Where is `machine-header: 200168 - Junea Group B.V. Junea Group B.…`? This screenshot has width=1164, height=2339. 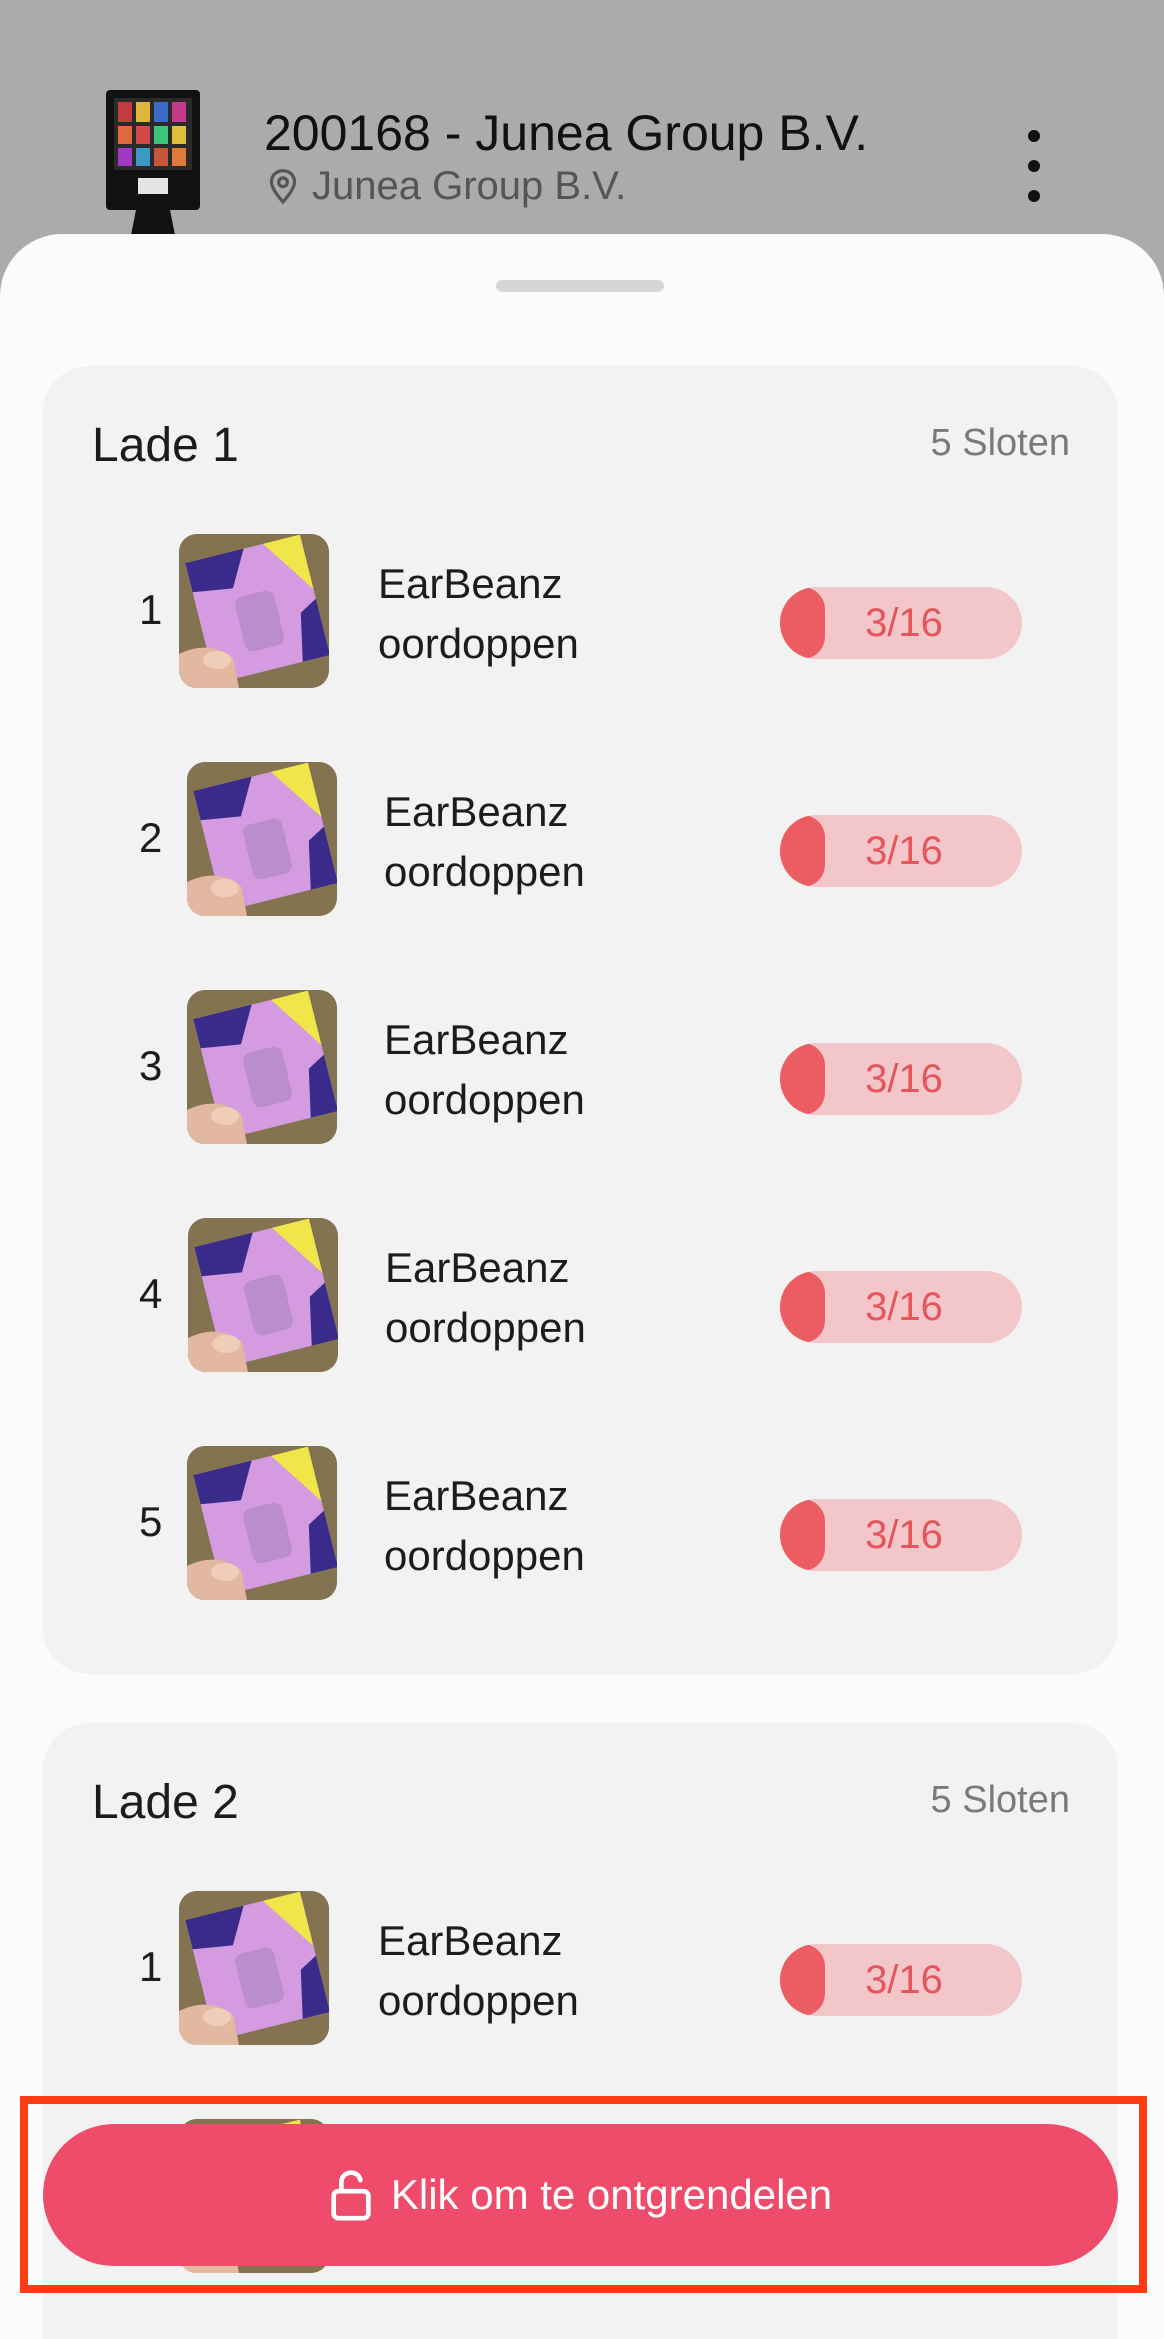 machine-header: 200168 - Junea Group B.V. Junea Group B.… is located at coordinates (582, 120).